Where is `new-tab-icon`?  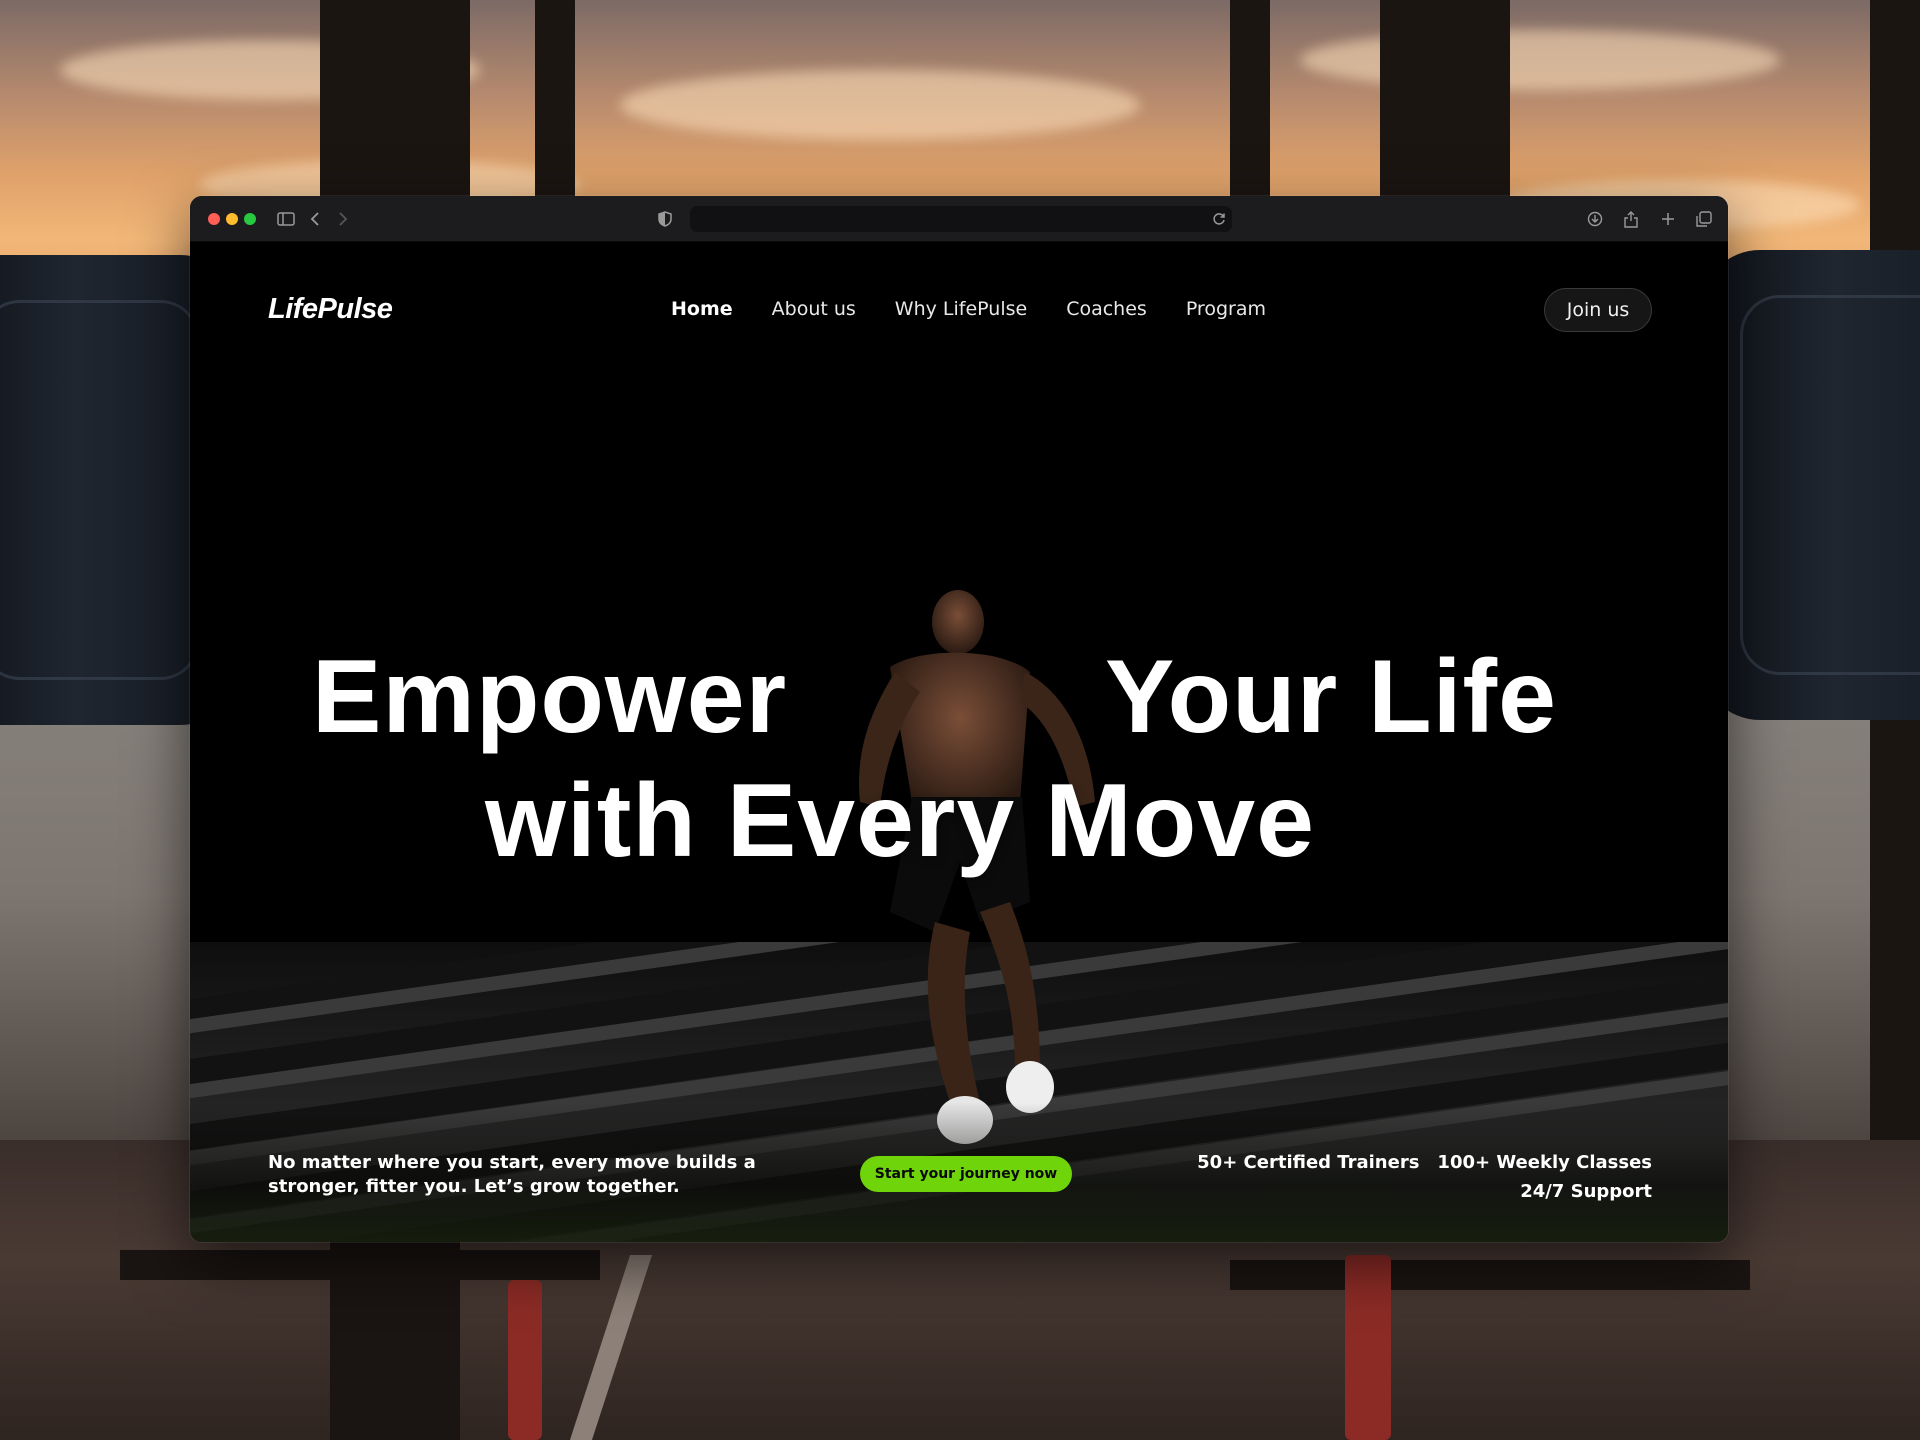 new-tab-icon is located at coordinates (1668, 219).